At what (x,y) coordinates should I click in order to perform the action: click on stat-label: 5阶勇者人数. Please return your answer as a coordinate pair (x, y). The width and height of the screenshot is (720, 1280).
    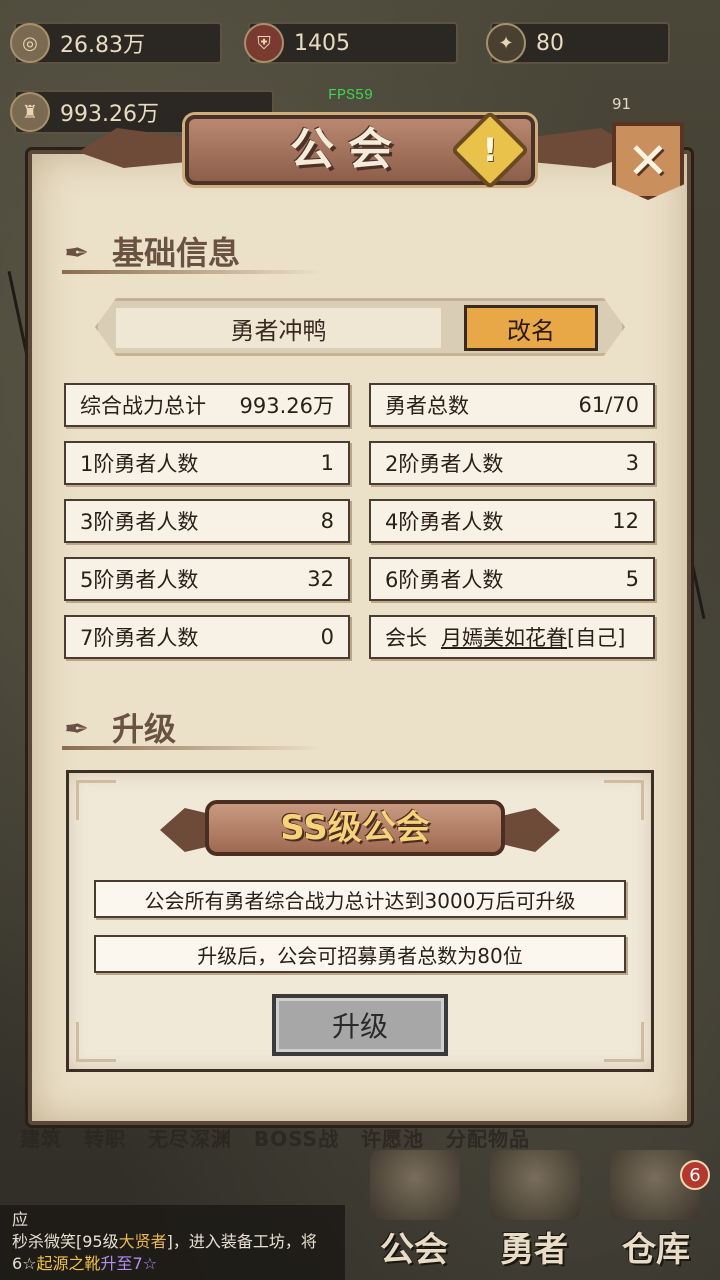
    Looking at the image, I should click on (139, 580).